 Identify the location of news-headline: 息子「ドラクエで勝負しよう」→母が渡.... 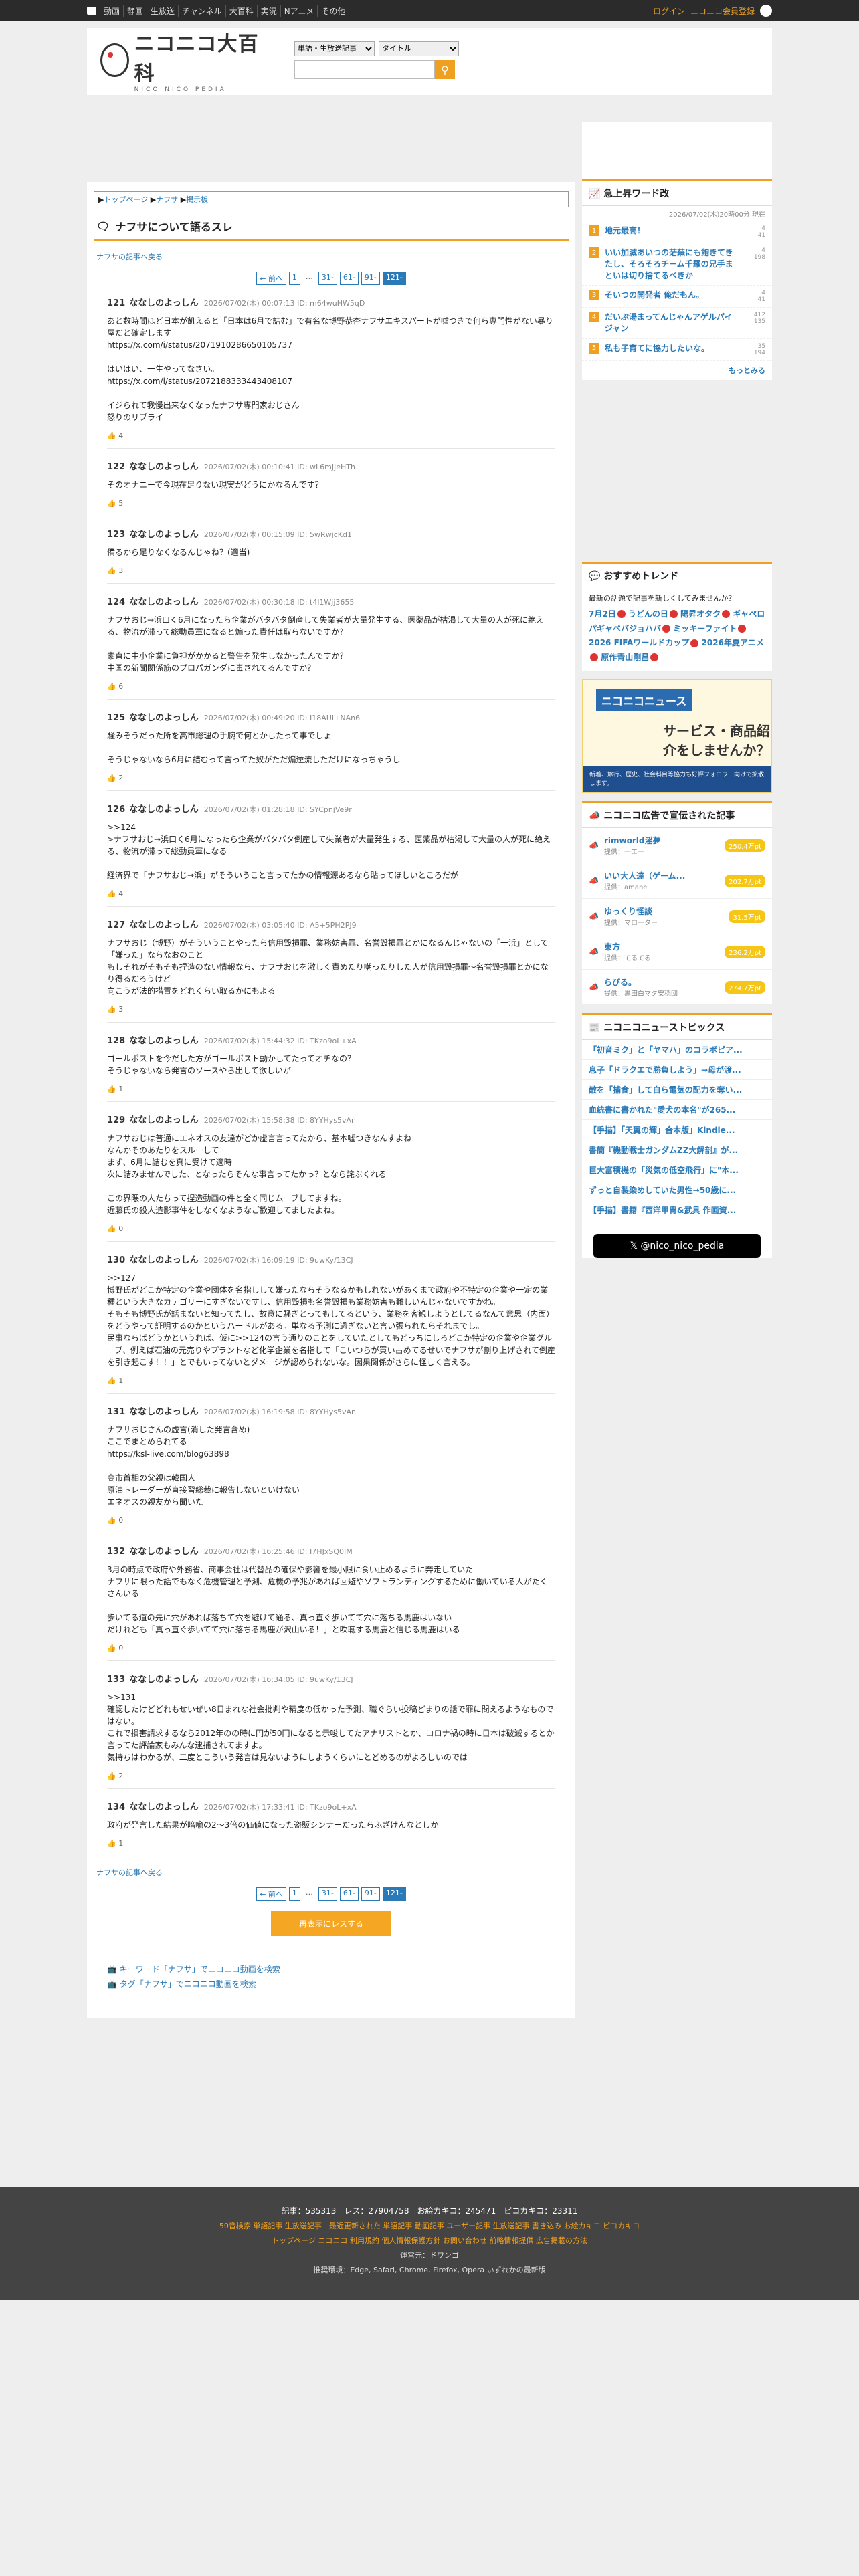
(677, 1070).